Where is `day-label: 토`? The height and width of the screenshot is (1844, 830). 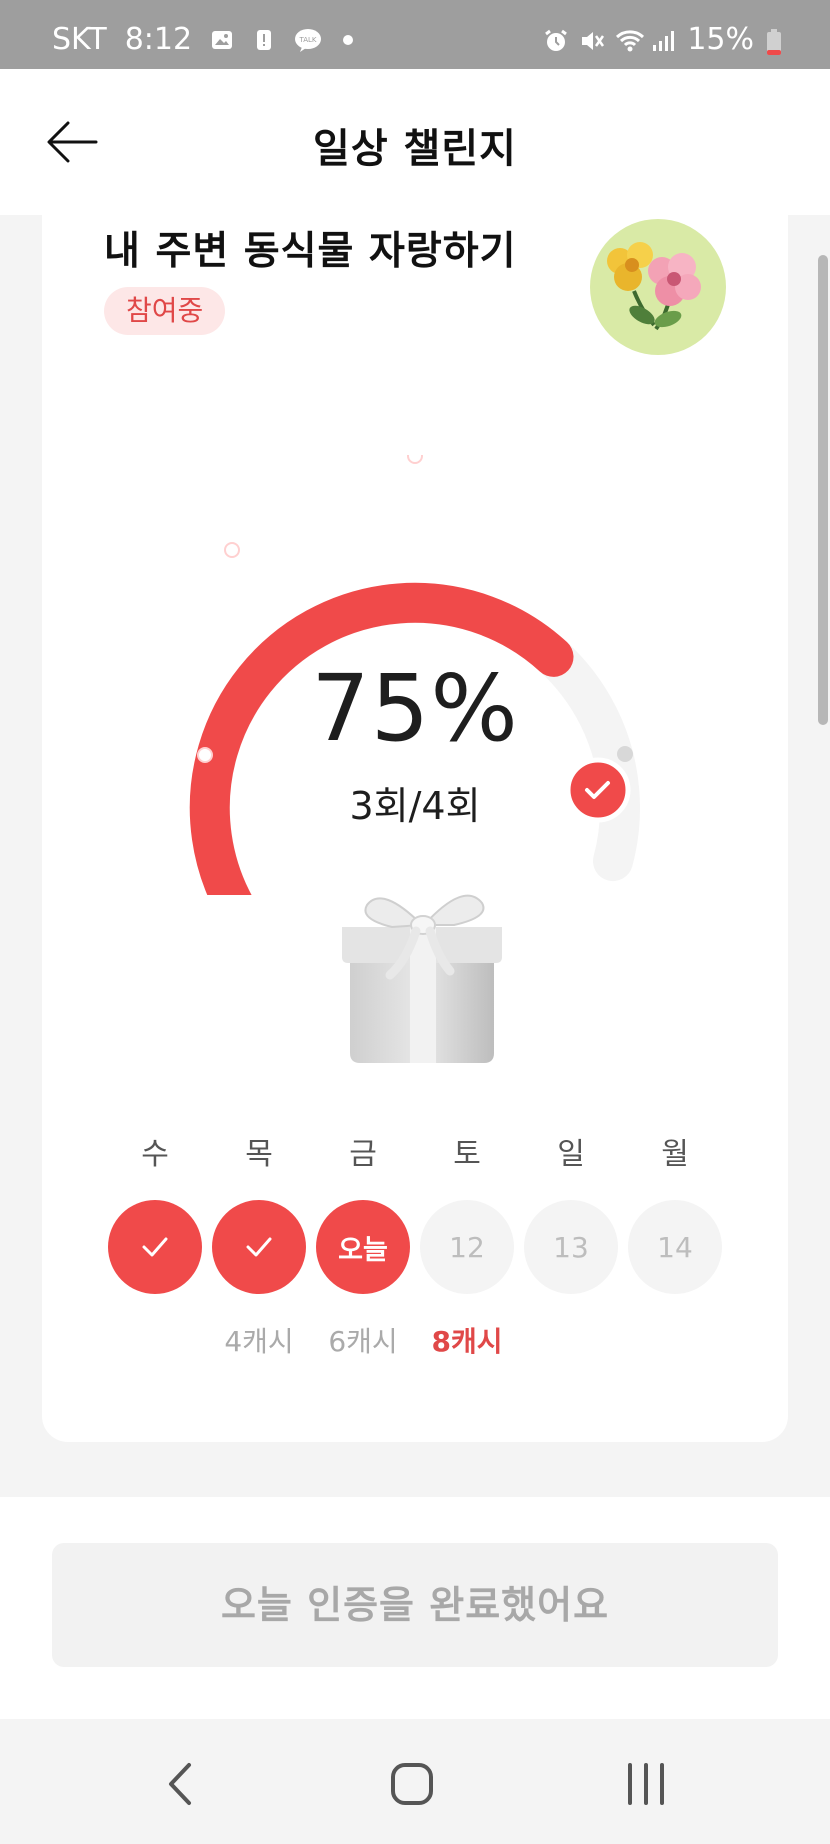
day-label: 토 is located at coordinates (467, 1154).